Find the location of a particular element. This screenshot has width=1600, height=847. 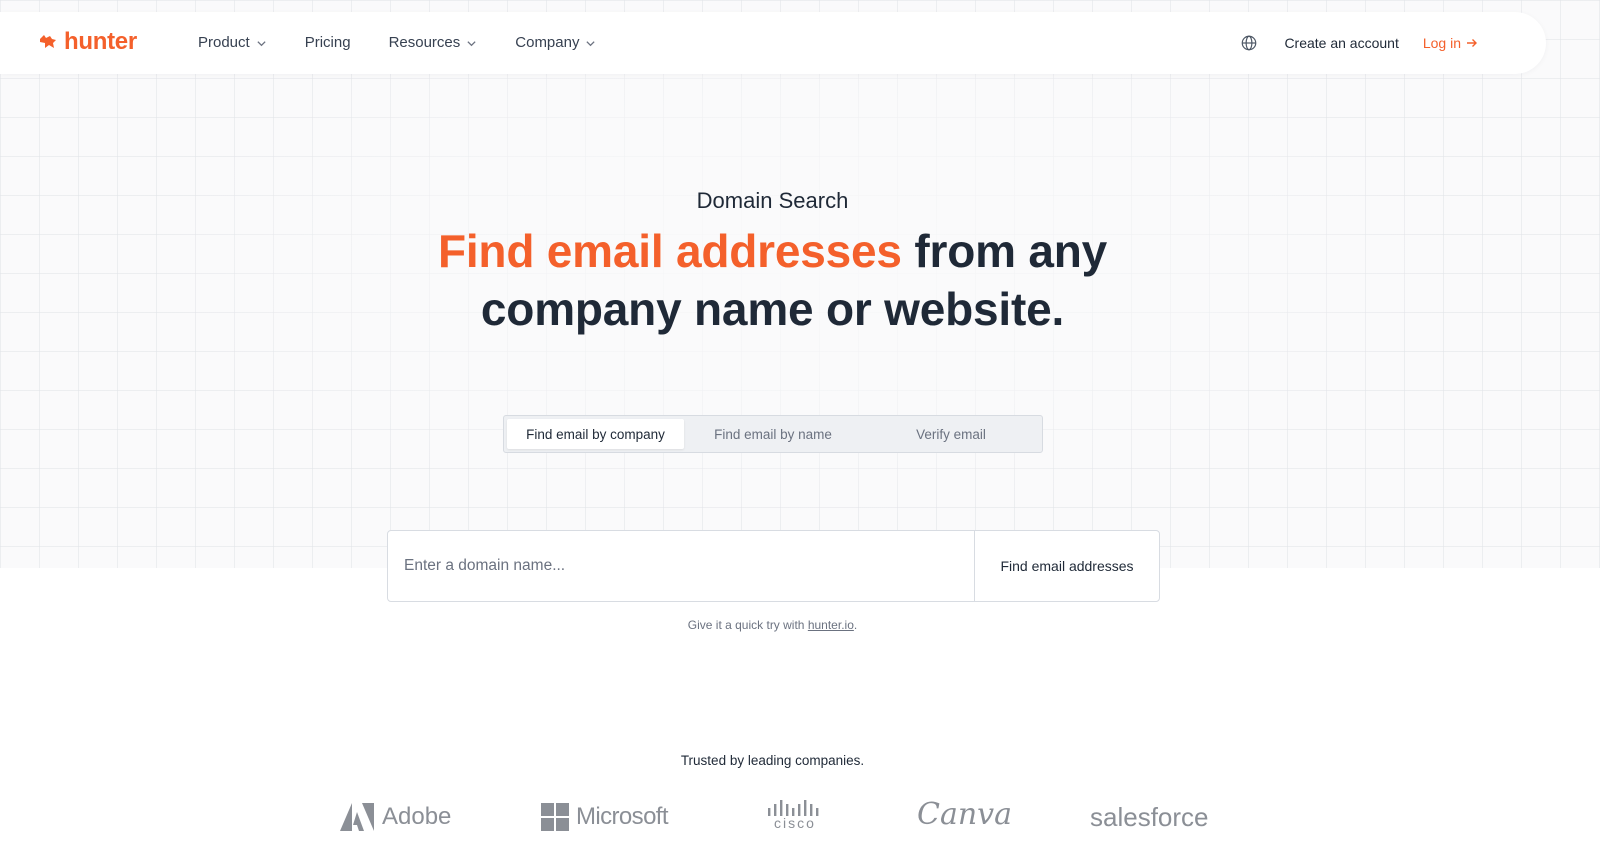

login-link: Log in is located at coordinates (1450, 43).